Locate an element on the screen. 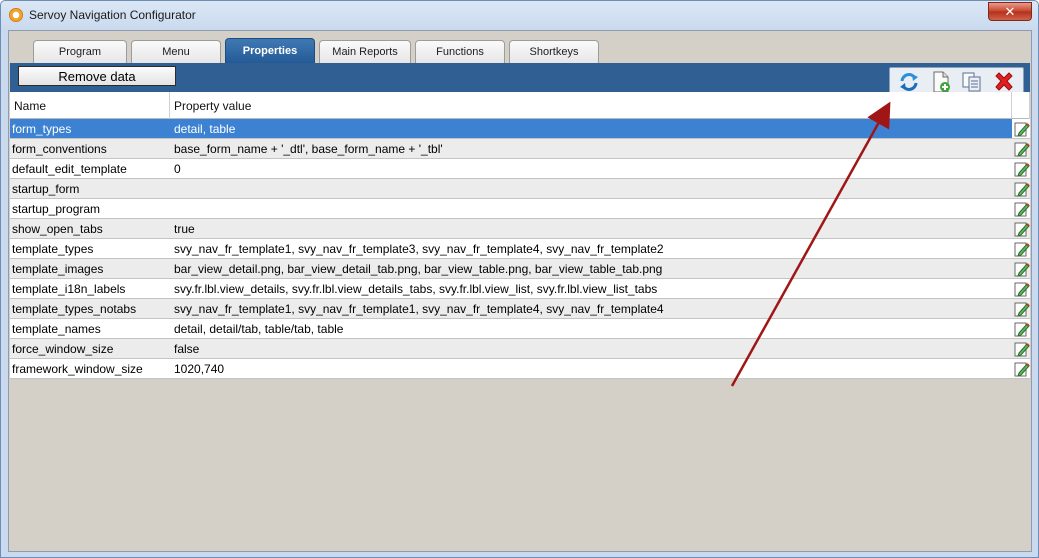 This screenshot has width=1039, height=558. column-header-value: Property value is located at coordinates (591, 105).